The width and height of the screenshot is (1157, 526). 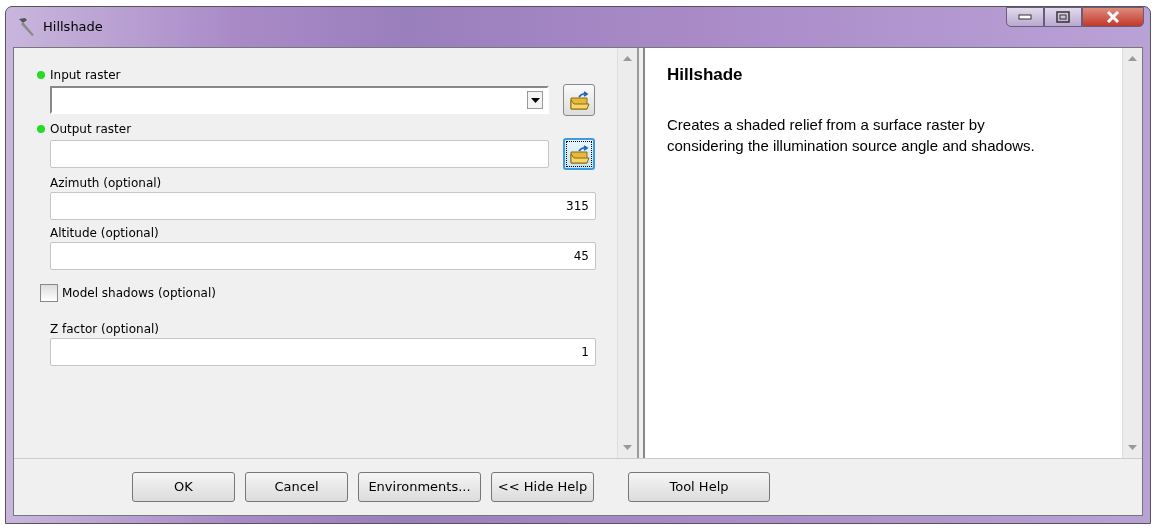 I want to click on input-field: 45, so click(x=323, y=256).